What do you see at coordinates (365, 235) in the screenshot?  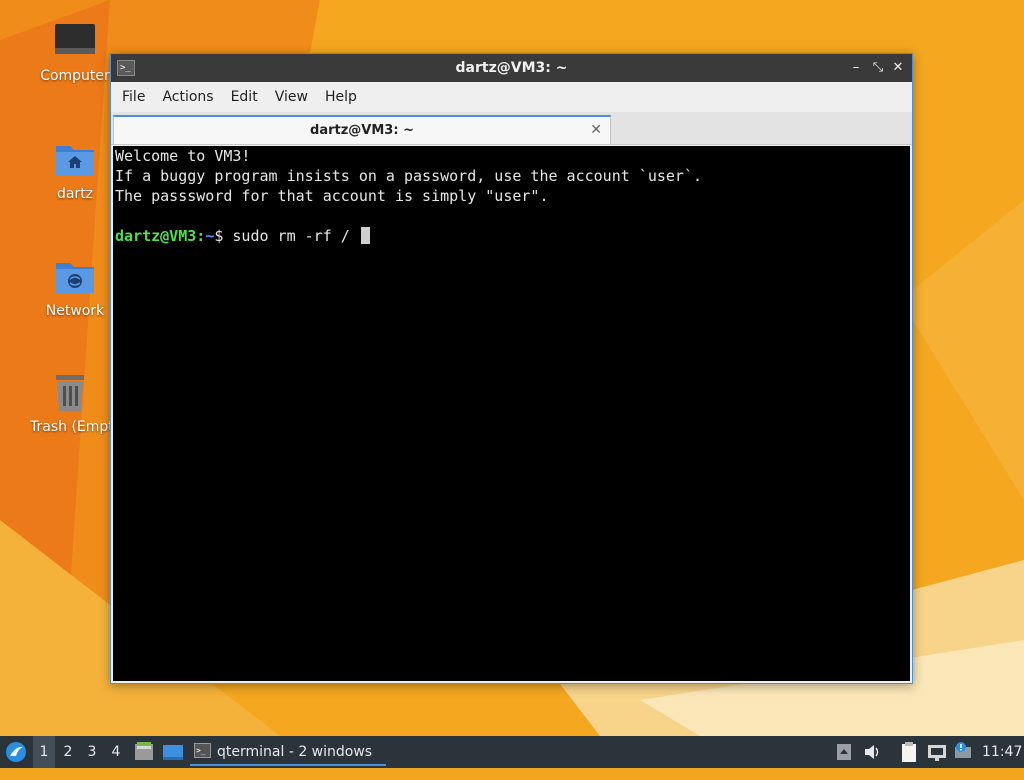 I see `text-cursor` at bounding box center [365, 235].